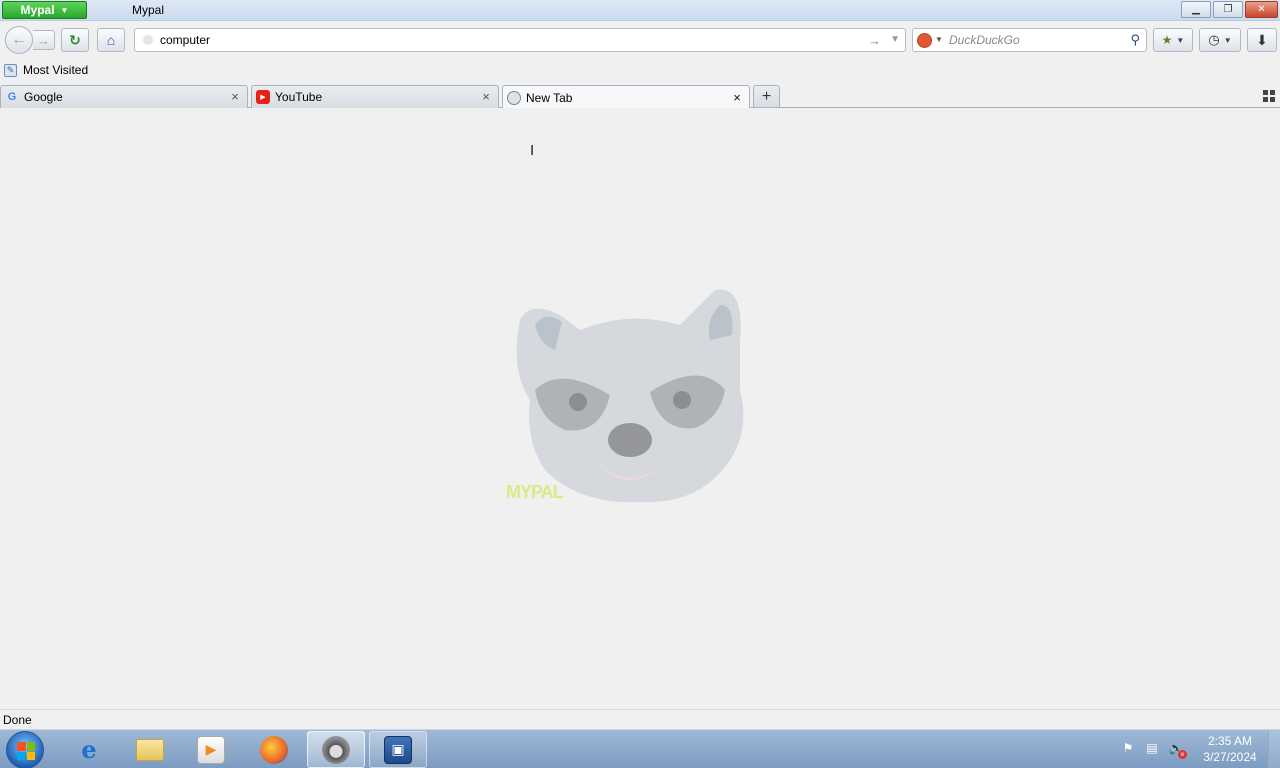  What do you see at coordinates (924, 40) in the screenshot?
I see `duckduckgo-icon` at bounding box center [924, 40].